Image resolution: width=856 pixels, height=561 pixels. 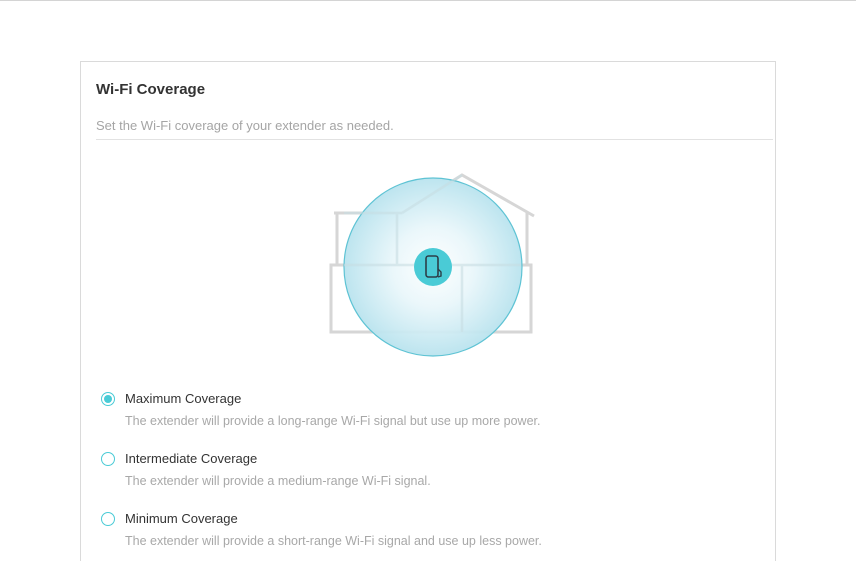 What do you see at coordinates (428, 0) in the screenshot?
I see `top-divider` at bounding box center [428, 0].